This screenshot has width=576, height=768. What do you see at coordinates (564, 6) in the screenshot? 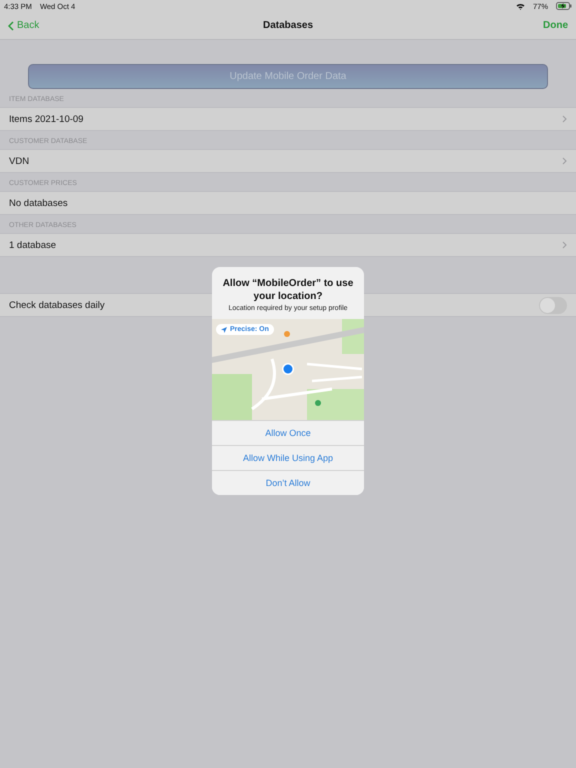
I see `battery-charging-icon` at bounding box center [564, 6].